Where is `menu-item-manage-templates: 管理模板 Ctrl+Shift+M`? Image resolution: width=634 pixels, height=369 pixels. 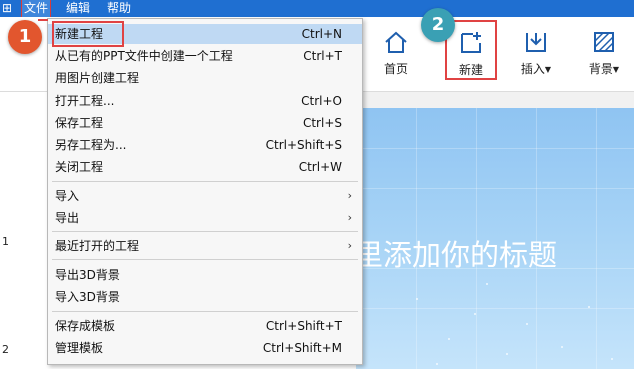 menu-item-manage-templates: 管理模板 Ctrl+Shift+M is located at coordinates (205, 348).